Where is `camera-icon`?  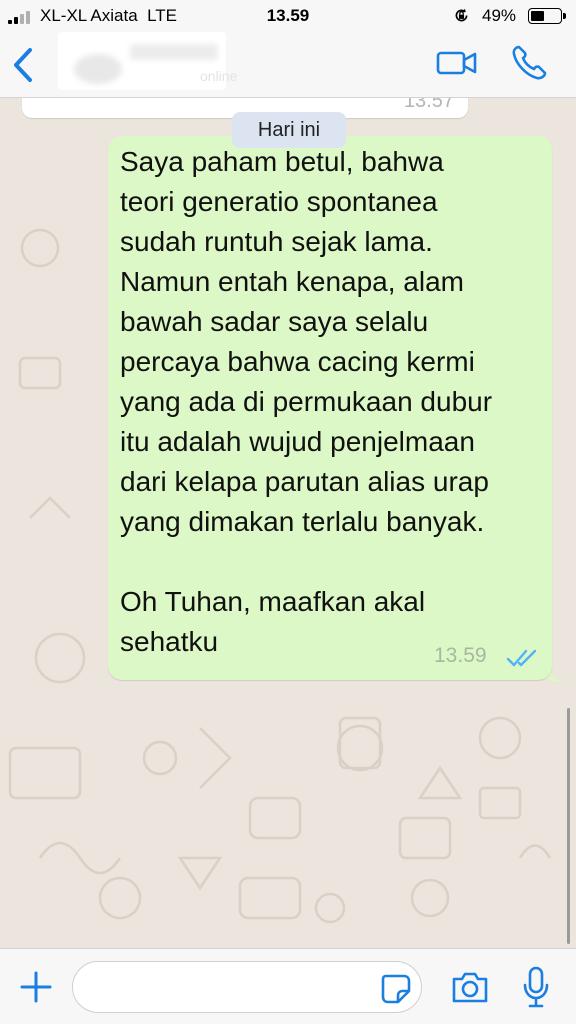
camera-icon is located at coordinates (470, 987).